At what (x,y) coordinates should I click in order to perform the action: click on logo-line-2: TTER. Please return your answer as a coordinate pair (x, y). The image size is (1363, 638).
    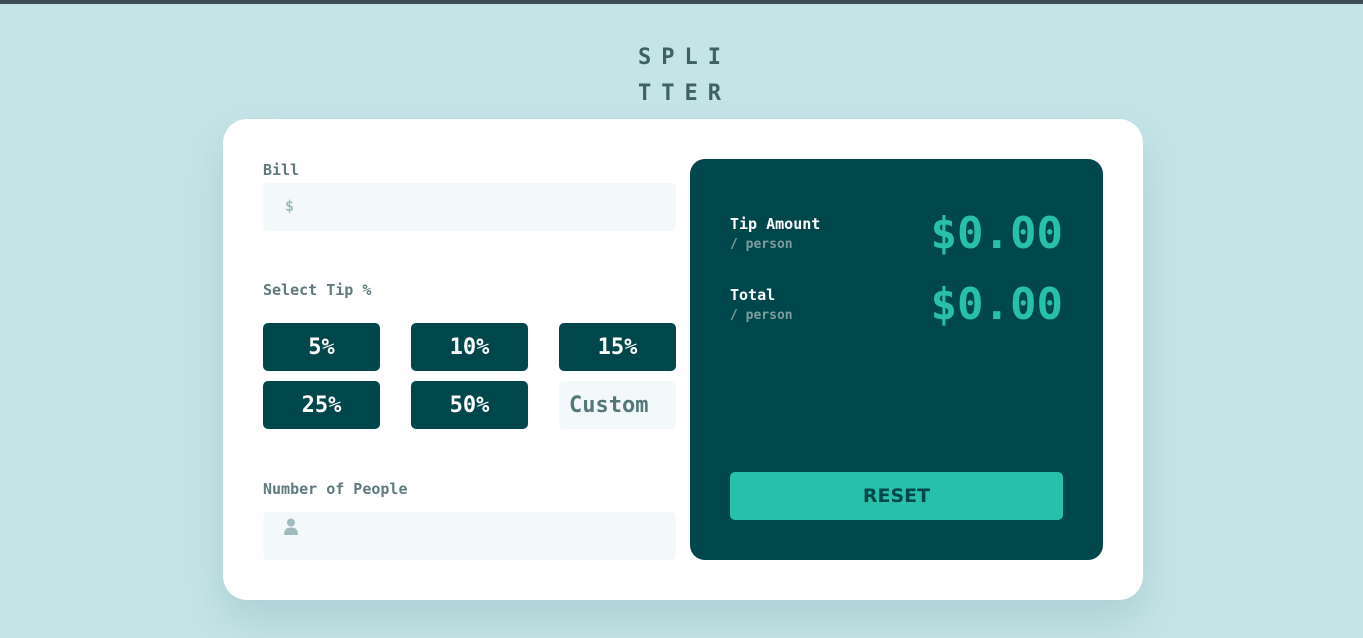
    Looking at the image, I should click on (684, 93).